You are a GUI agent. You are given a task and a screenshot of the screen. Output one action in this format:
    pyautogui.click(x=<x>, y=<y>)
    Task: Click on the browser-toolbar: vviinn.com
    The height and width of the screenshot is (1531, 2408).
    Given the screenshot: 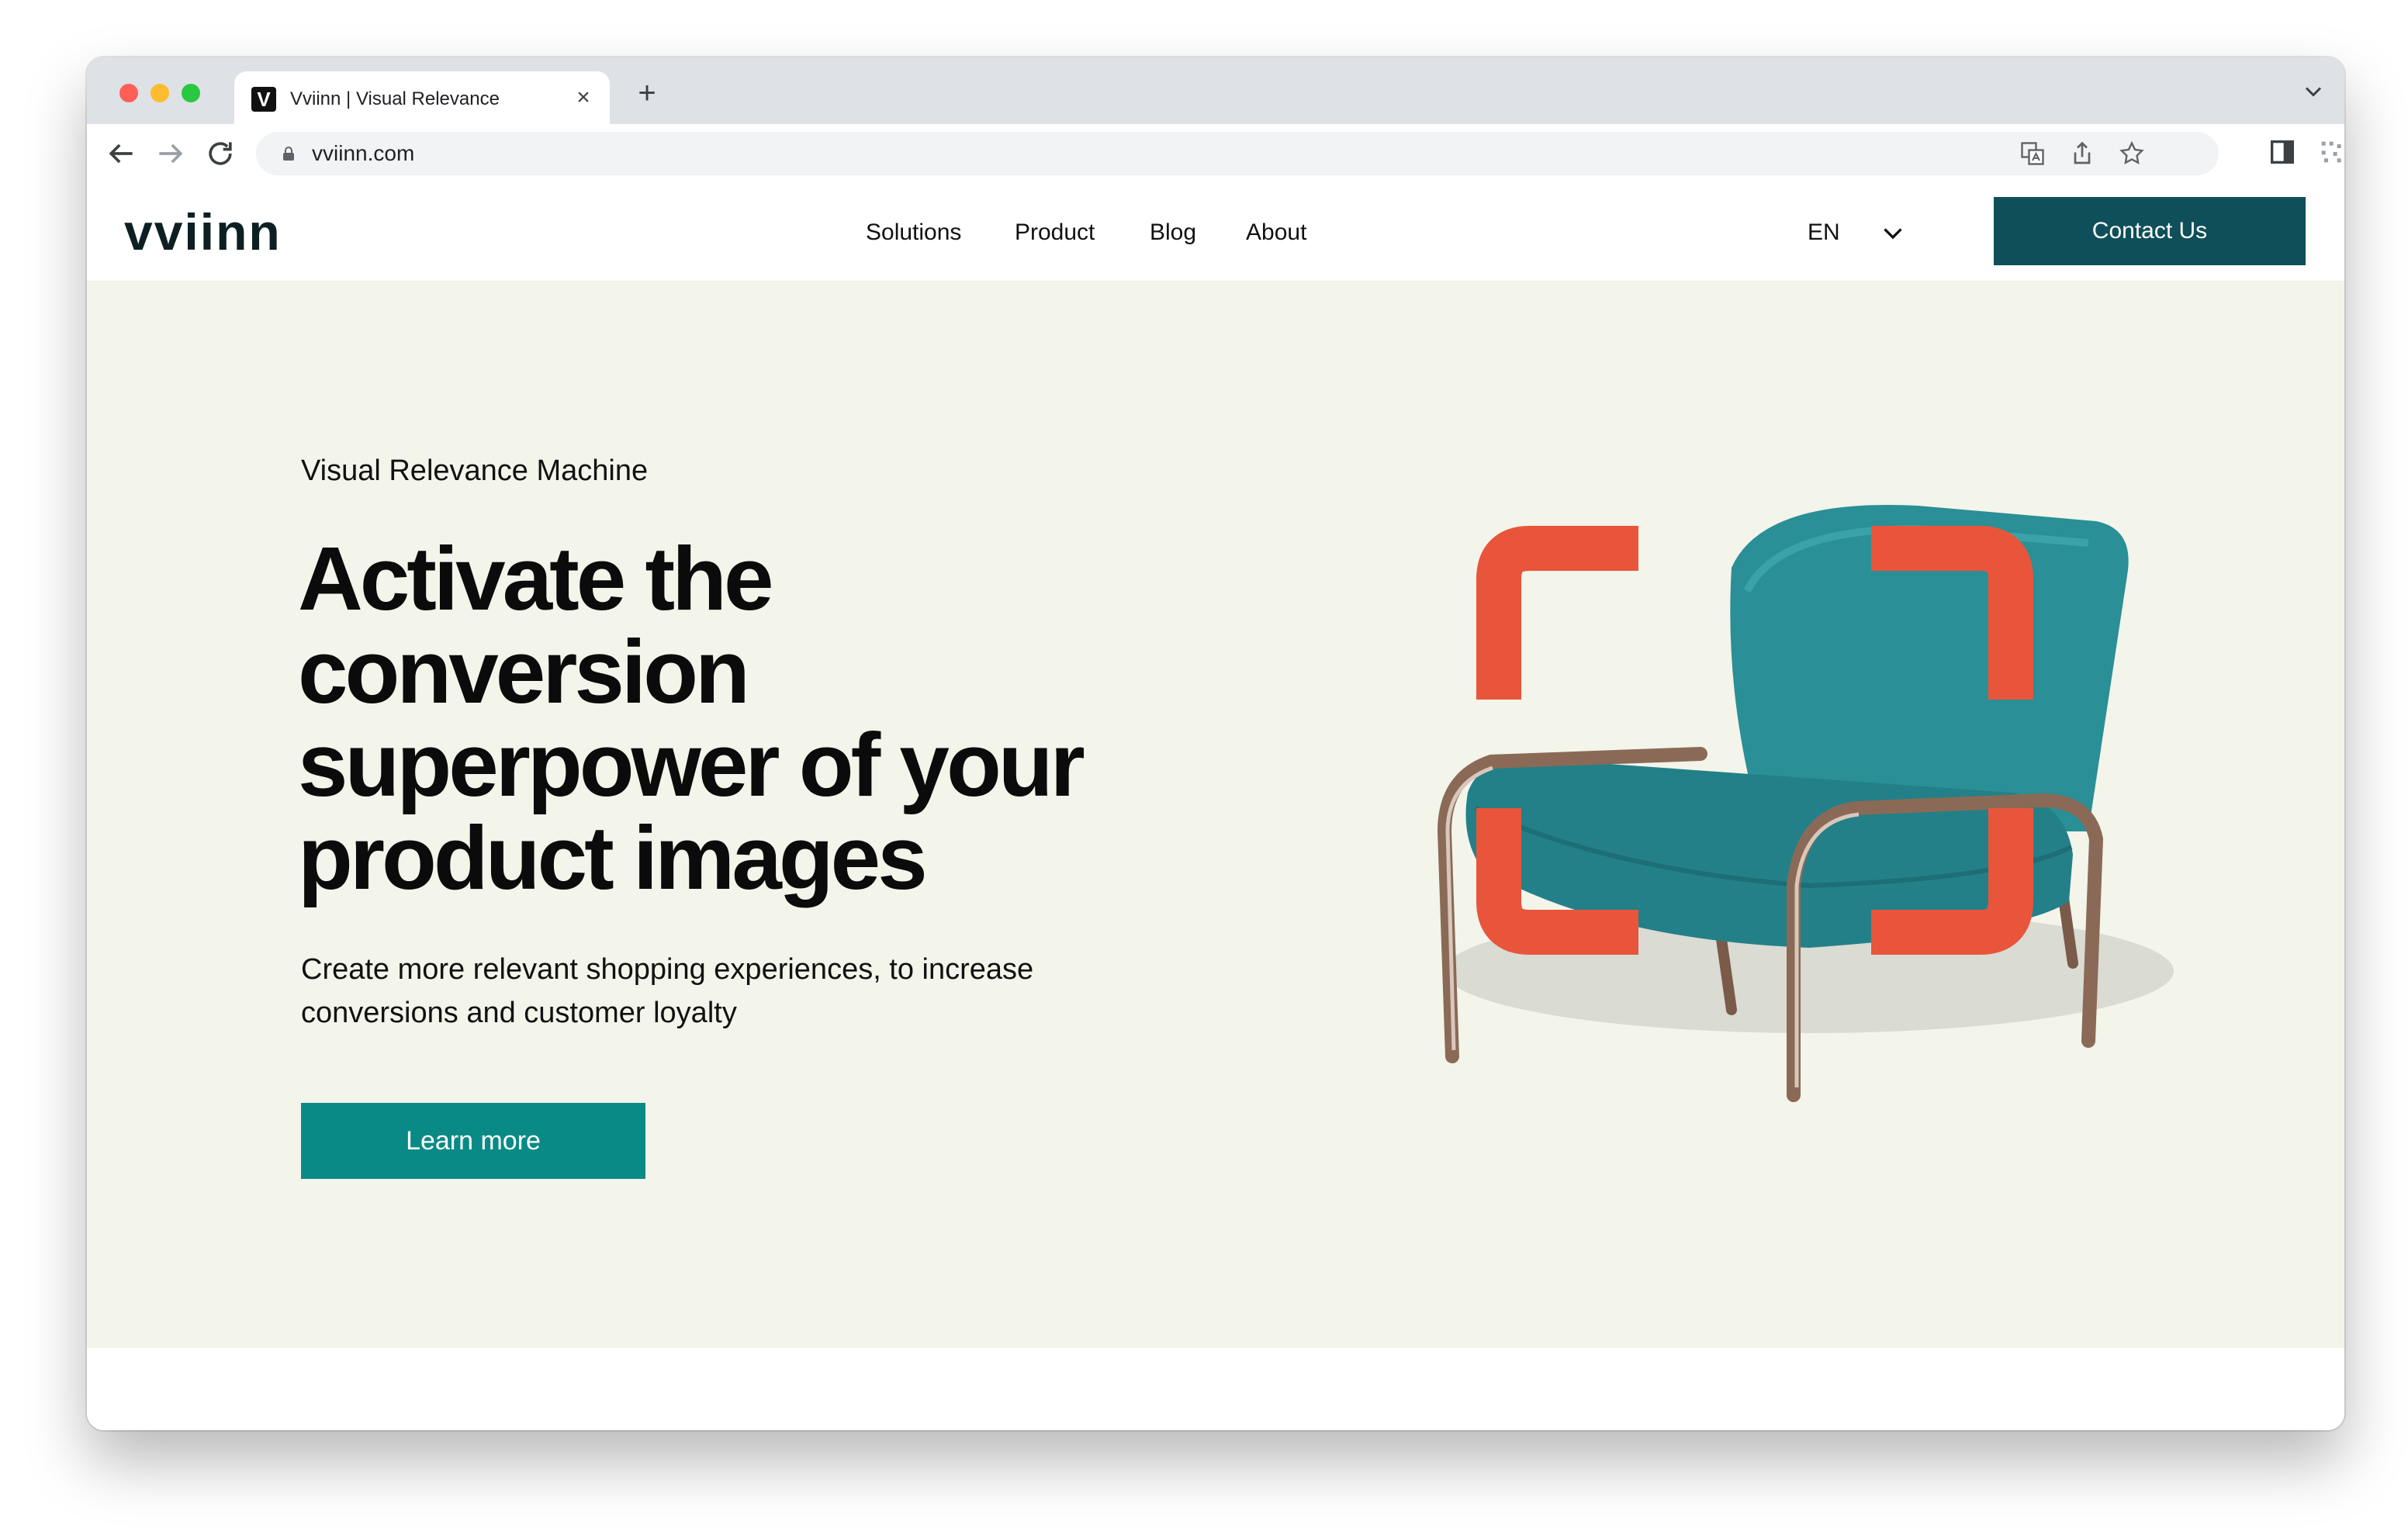 What is the action you would take?
    pyautogui.click(x=1215, y=154)
    